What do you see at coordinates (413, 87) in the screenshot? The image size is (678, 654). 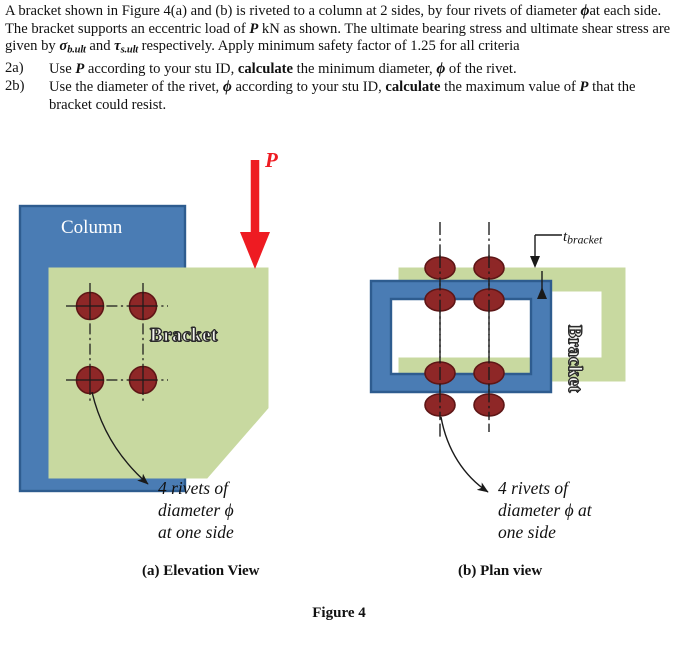 I see `q2b-calculate-keyword: calculate` at bounding box center [413, 87].